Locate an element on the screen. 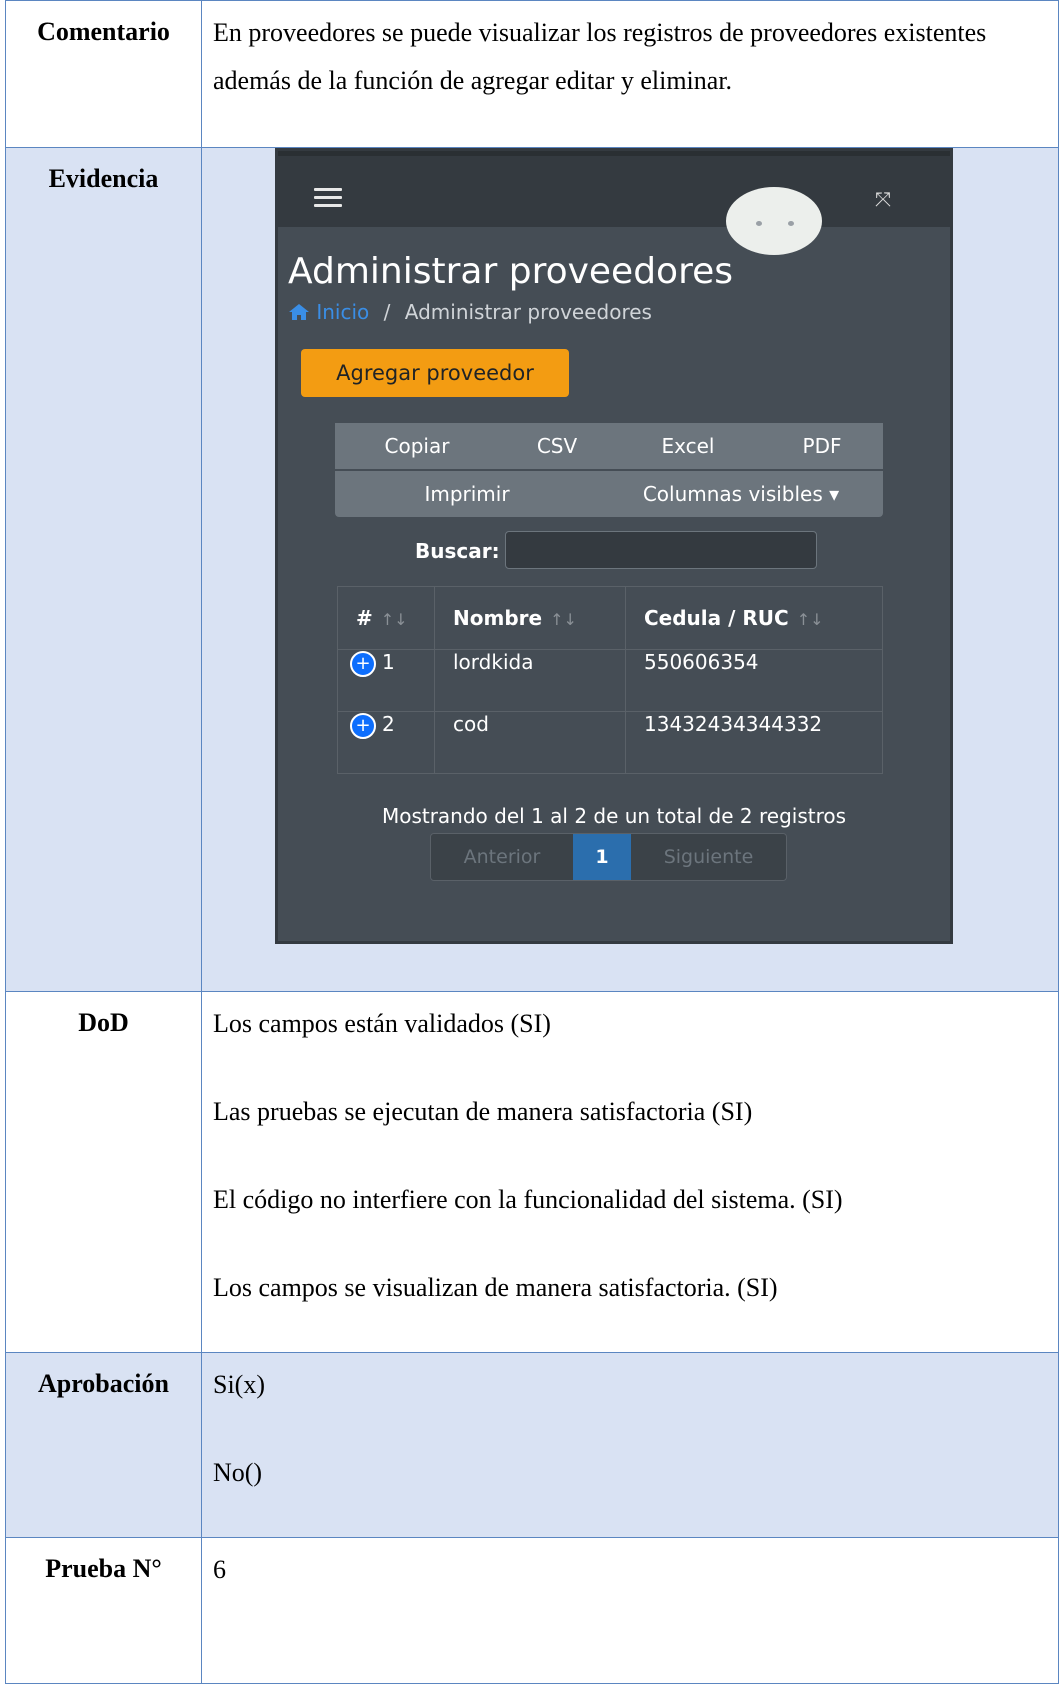 Image resolution: width=1059 pixels, height=1684 pixels. visible-columns-button: Columnas visibles ▾ is located at coordinates (741, 494).